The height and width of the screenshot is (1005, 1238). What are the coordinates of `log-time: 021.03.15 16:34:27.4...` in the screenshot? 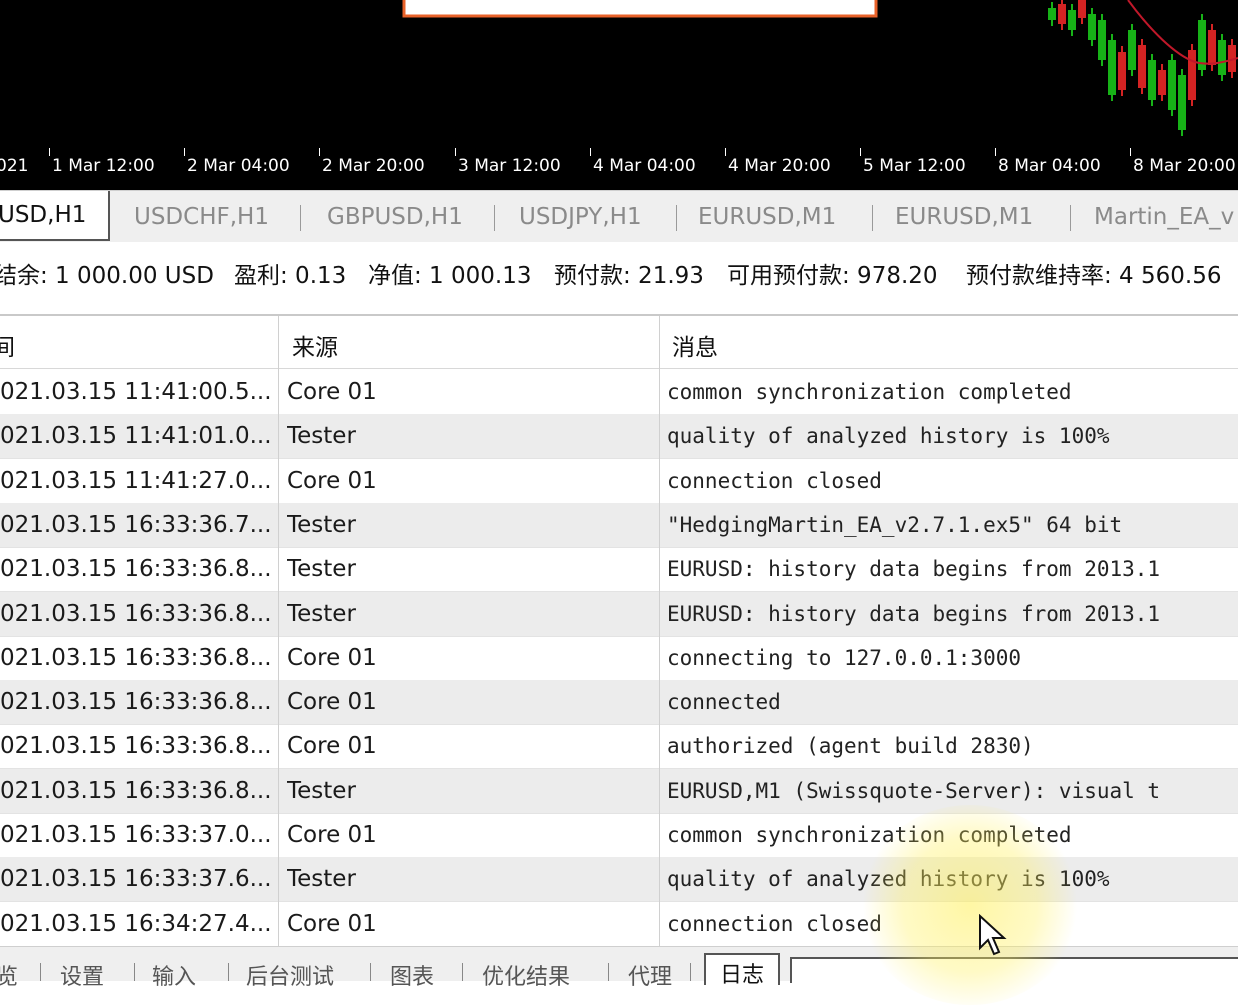 It's located at (136, 923).